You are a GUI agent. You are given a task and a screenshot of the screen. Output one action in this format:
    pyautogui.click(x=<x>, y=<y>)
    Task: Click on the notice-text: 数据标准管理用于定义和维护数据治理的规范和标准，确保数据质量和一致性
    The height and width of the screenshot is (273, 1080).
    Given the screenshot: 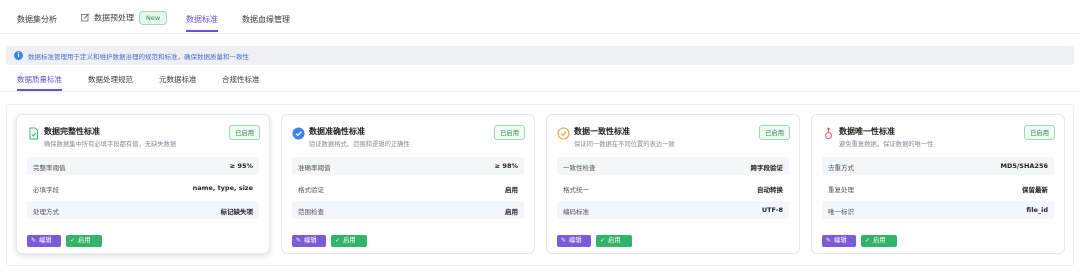 What is the action you would take?
    pyautogui.click(x=138, y=57)
    